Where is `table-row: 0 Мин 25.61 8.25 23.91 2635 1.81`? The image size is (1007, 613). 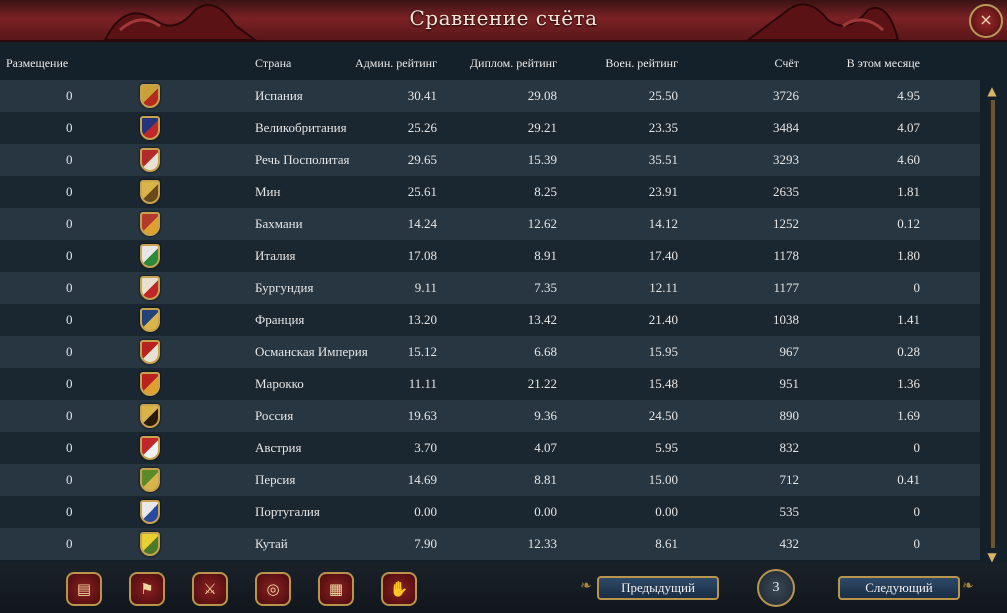 table-row: 0 Мин 25.61 8.25 23.91 2635 1.81 is located at coordinates (490, 192).